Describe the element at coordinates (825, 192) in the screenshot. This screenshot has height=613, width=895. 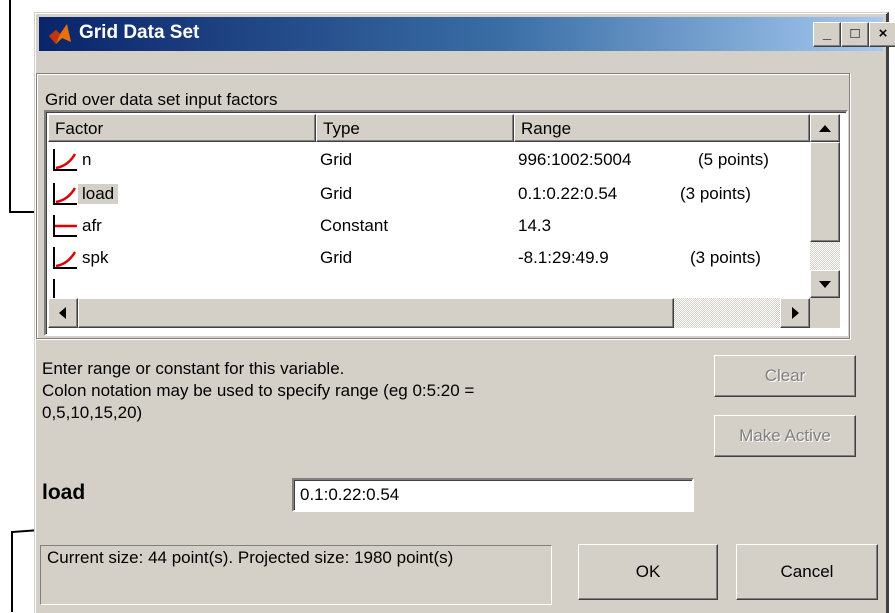
I see `vertical-scroll-thumb` at that location.